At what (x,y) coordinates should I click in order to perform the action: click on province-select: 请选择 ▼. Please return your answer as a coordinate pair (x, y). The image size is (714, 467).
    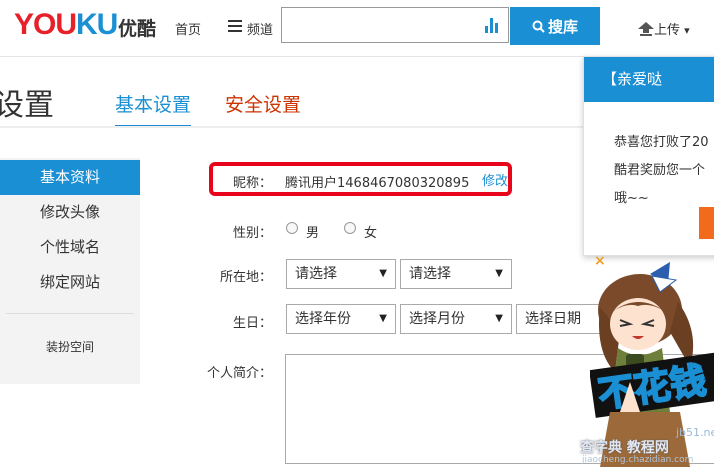
    Looking at the image, I should click on (341, 274).